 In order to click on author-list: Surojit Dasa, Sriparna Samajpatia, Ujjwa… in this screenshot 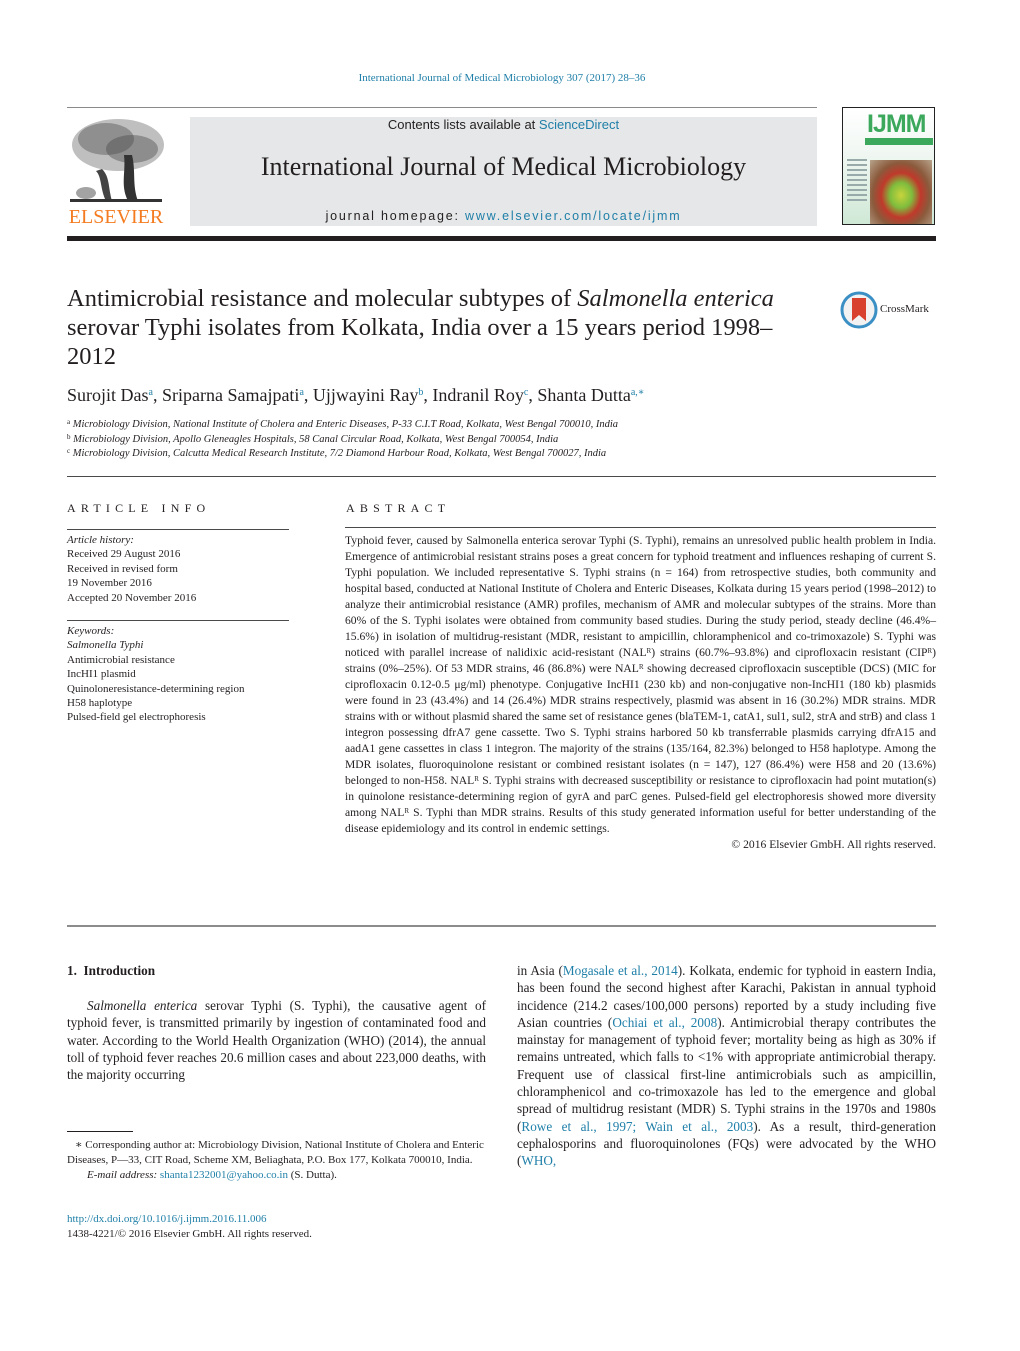, I will do `click(356, 395)`.